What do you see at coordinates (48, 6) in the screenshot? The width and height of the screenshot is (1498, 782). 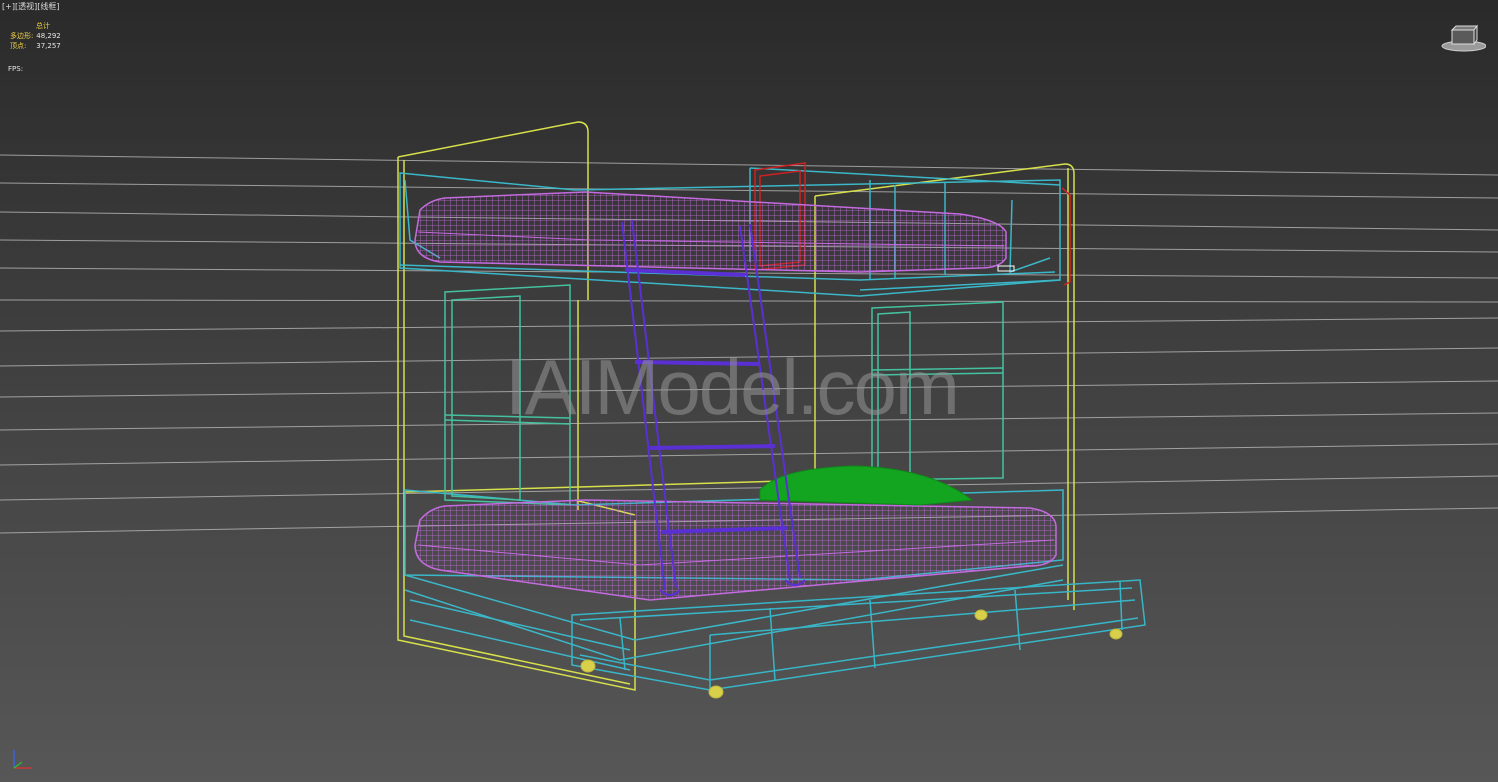 I see `viewport-shading-menu: [线框]` at bounding box center [48, 6].